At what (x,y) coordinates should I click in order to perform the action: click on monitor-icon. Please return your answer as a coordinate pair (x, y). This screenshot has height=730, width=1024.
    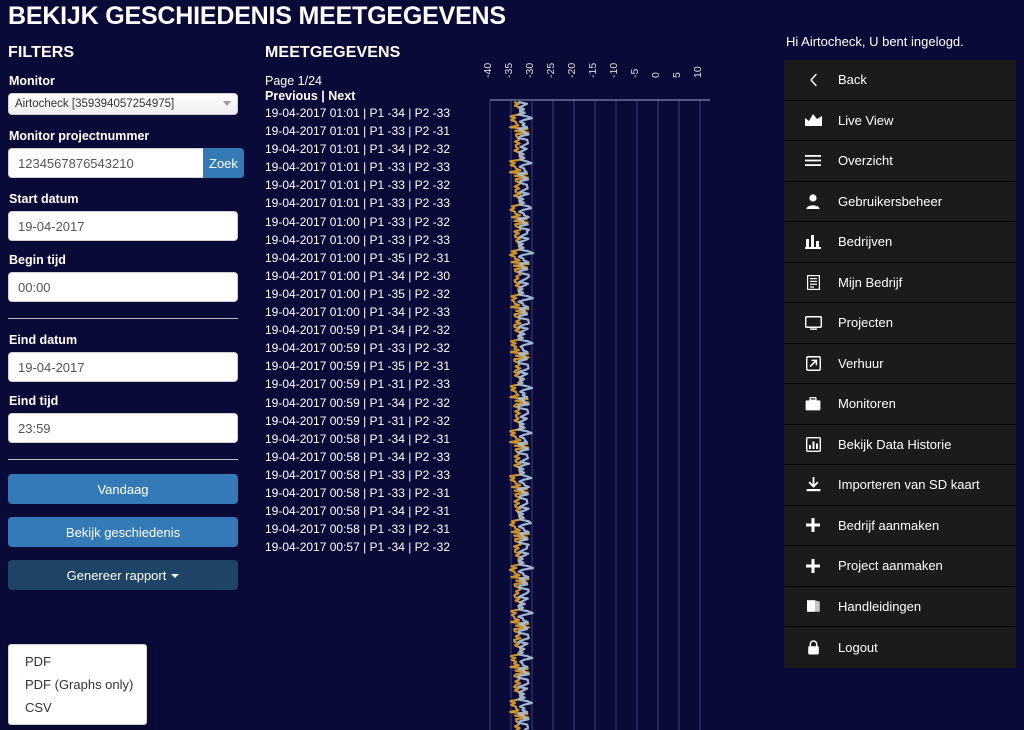
    Looking at the image, I should click on (813, 322).